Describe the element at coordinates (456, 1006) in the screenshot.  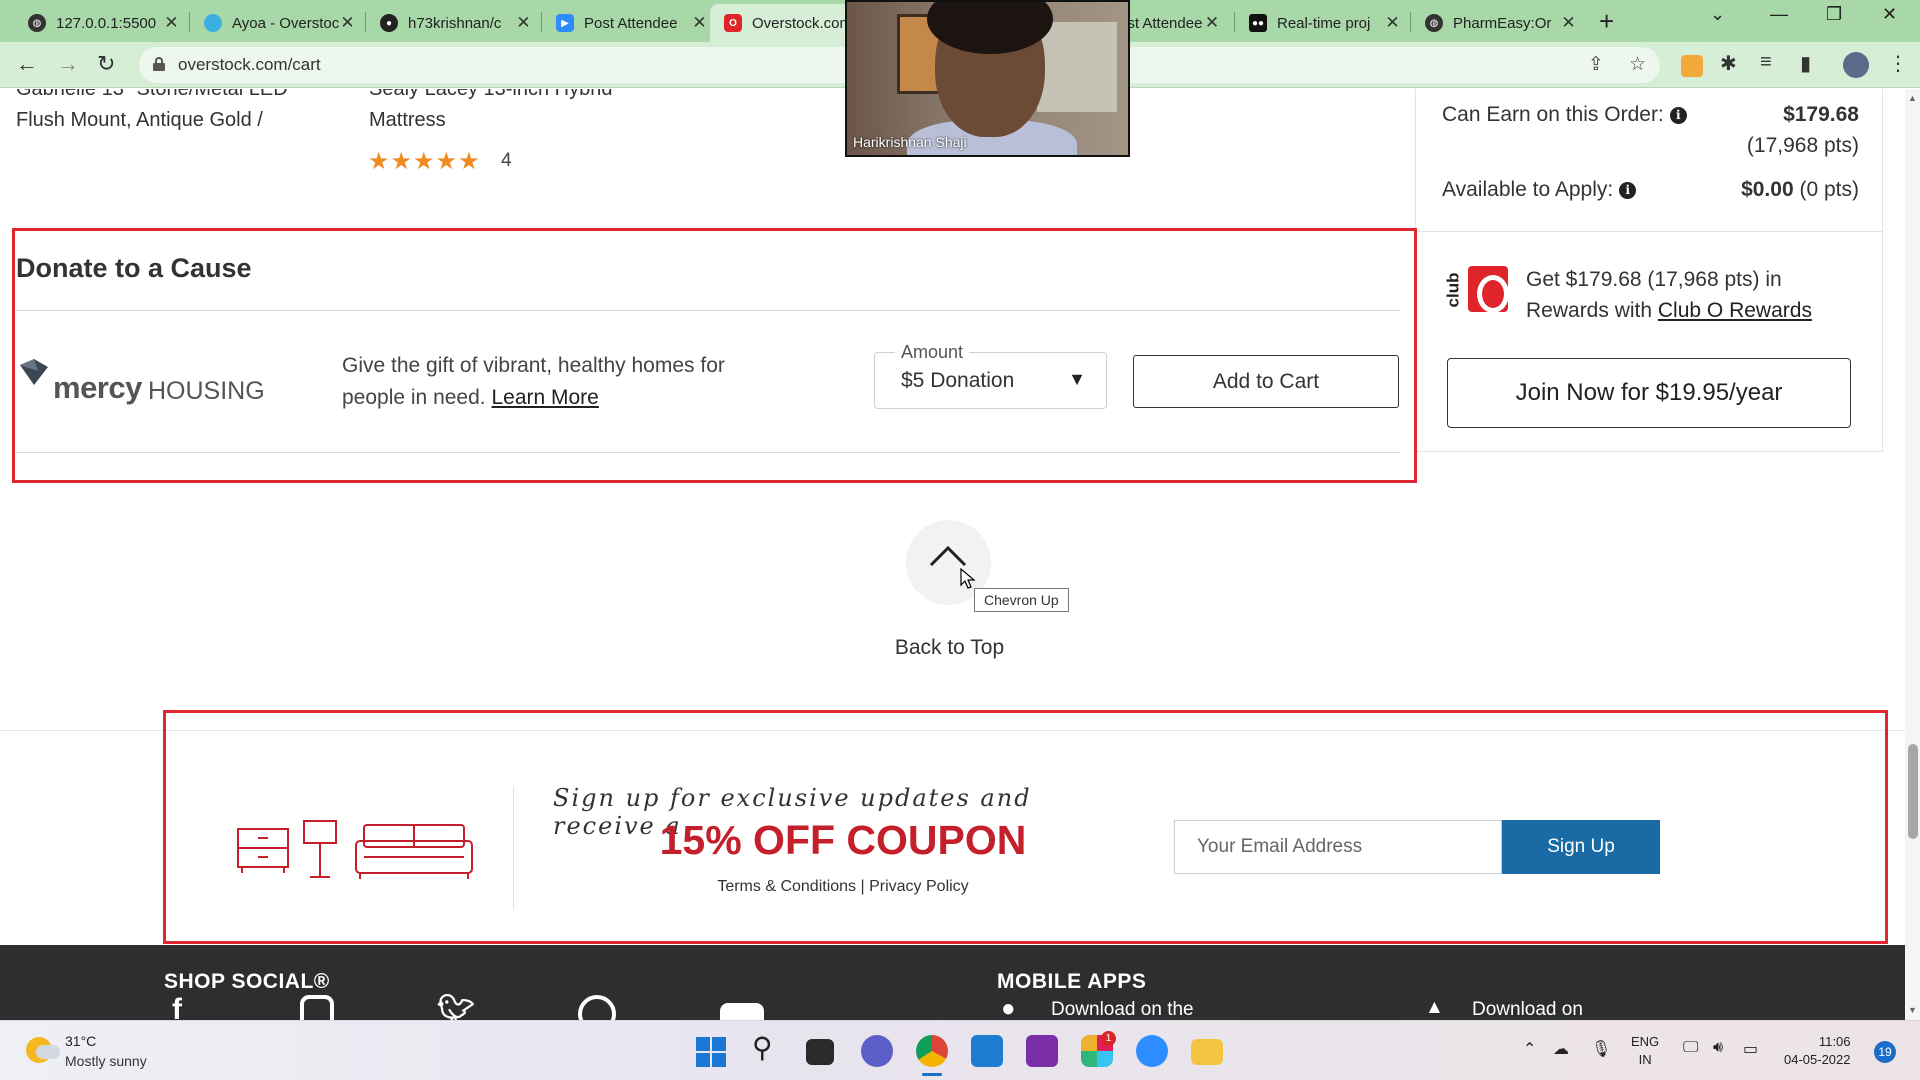
I see `twitter-icon: 🐦︎` at that location.